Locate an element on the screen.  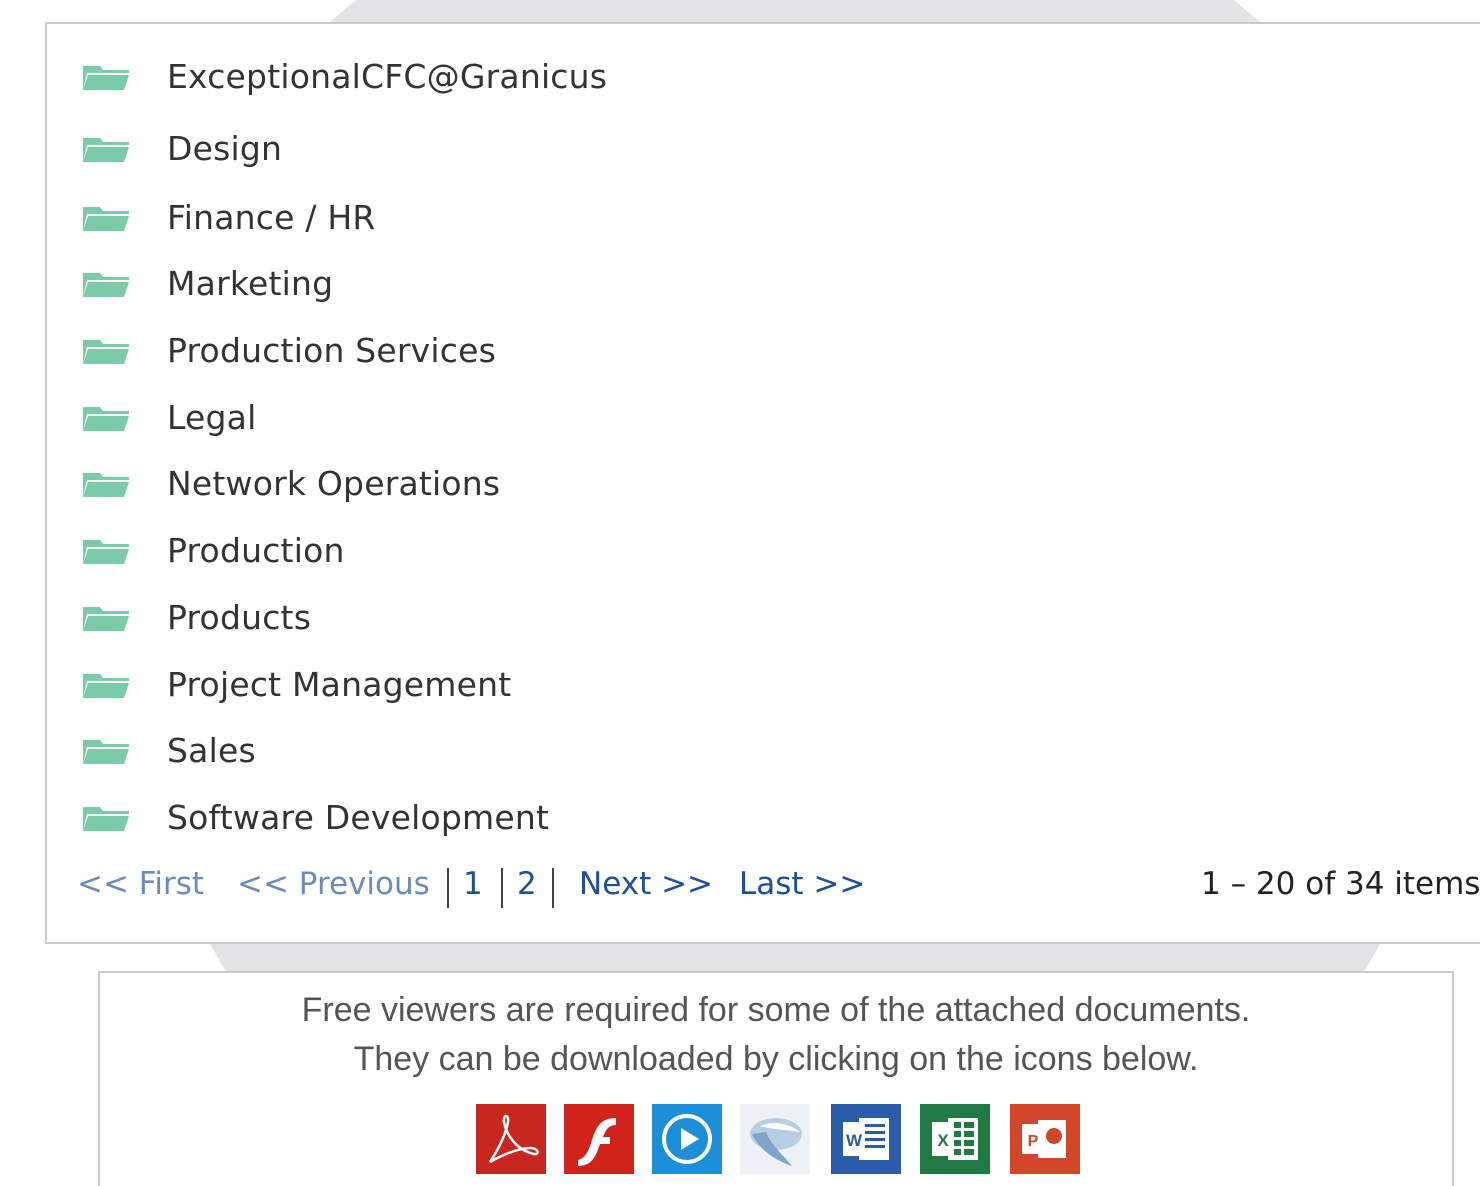
folder-label: Project Management is located at coordinates (339, 684).